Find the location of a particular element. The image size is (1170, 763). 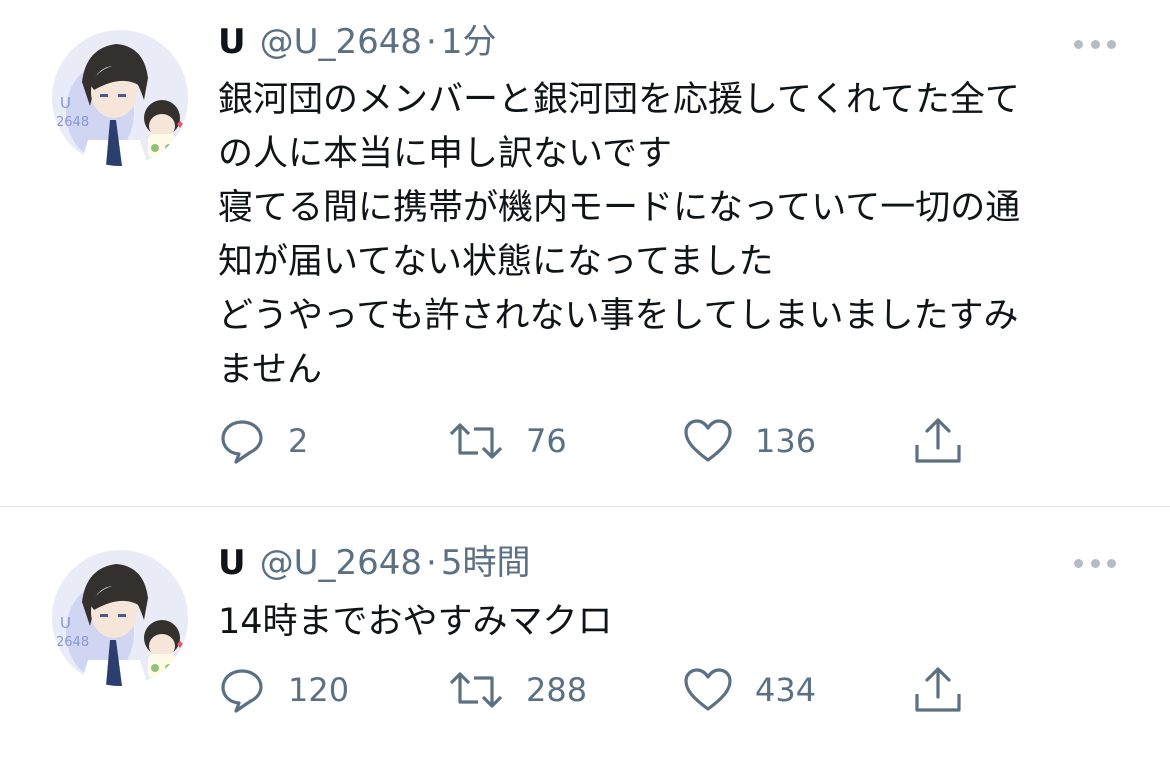

avatar-illustration: U 2648 is located at coordinates (120, 98).